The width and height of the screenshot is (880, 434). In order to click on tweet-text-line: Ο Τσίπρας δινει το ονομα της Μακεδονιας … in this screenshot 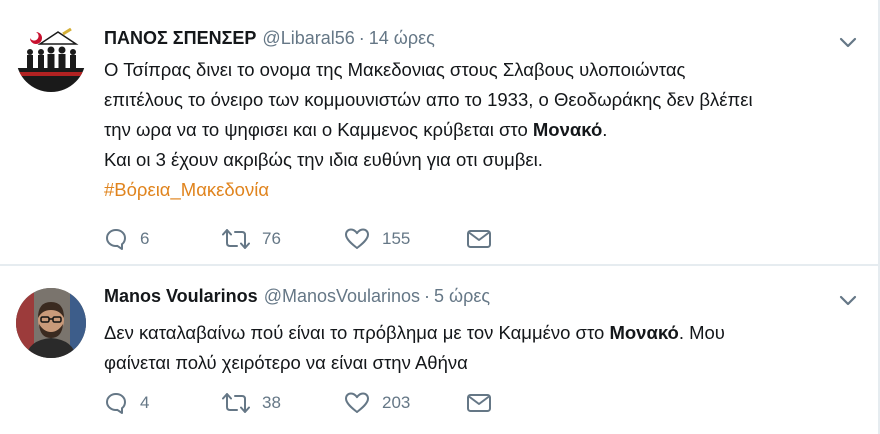, I will do `click(395, 69)`.